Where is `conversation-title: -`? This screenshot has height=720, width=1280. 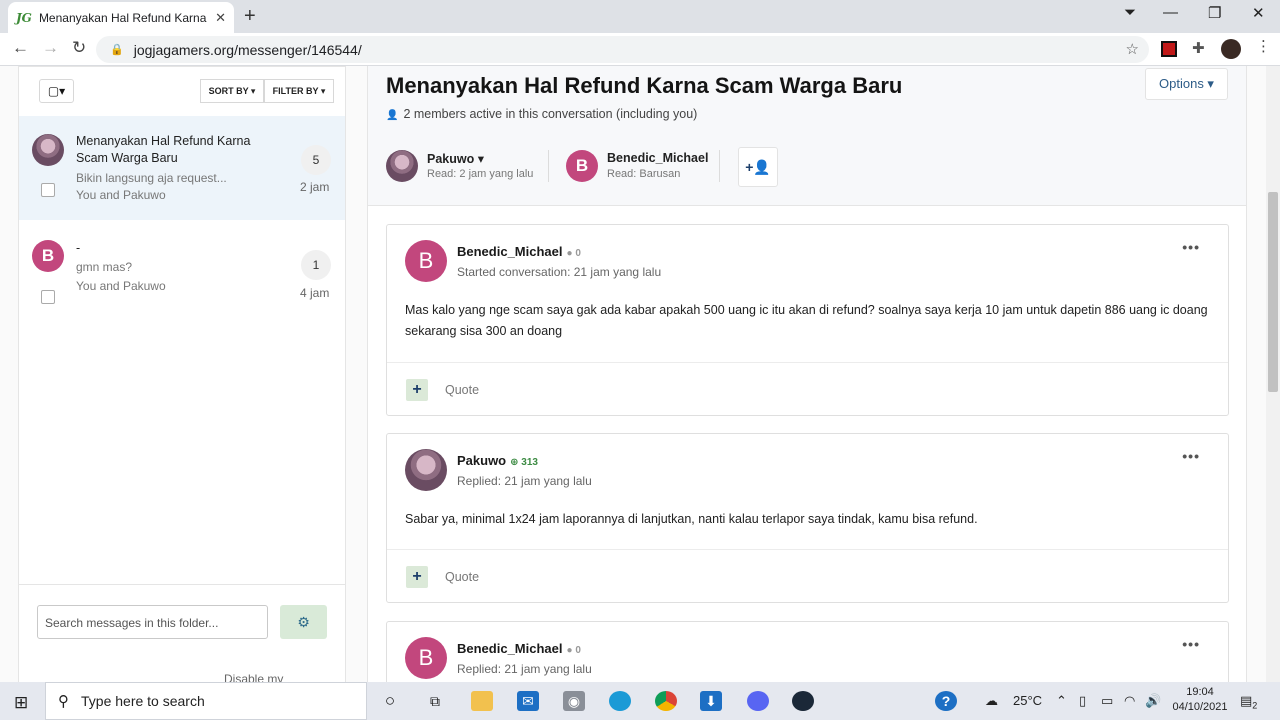
conversation-title: - is located at coordinates (176, 248).